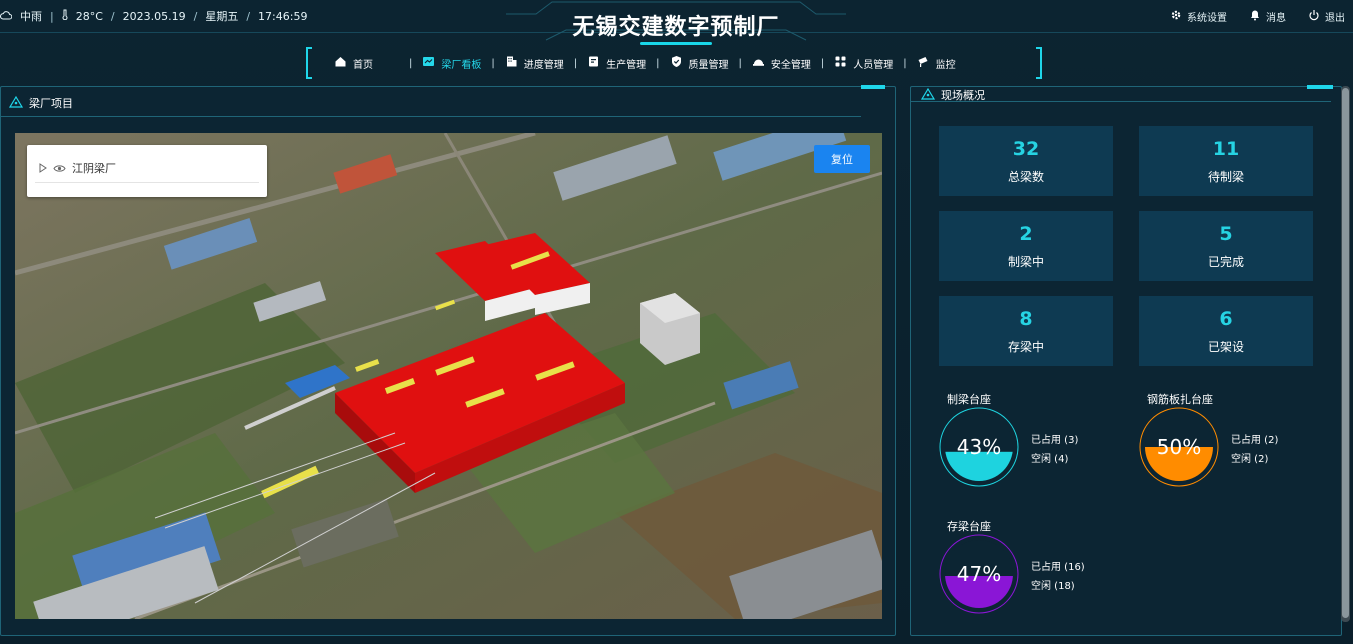 This screenshot has width=1353, height=644. Describe the element at coordinates (309, 63) in the screenshot. I see `nav-bracket-left` at that location.